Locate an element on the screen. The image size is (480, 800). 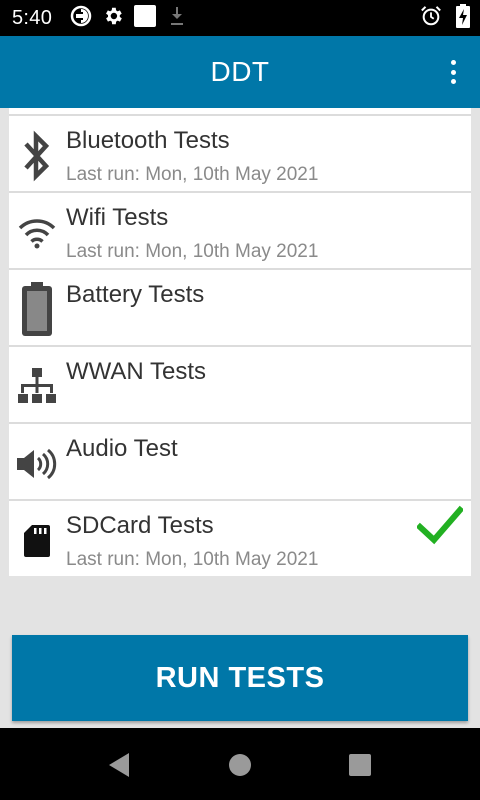
status-time: 5:40 is located at coordinates (32, 18).